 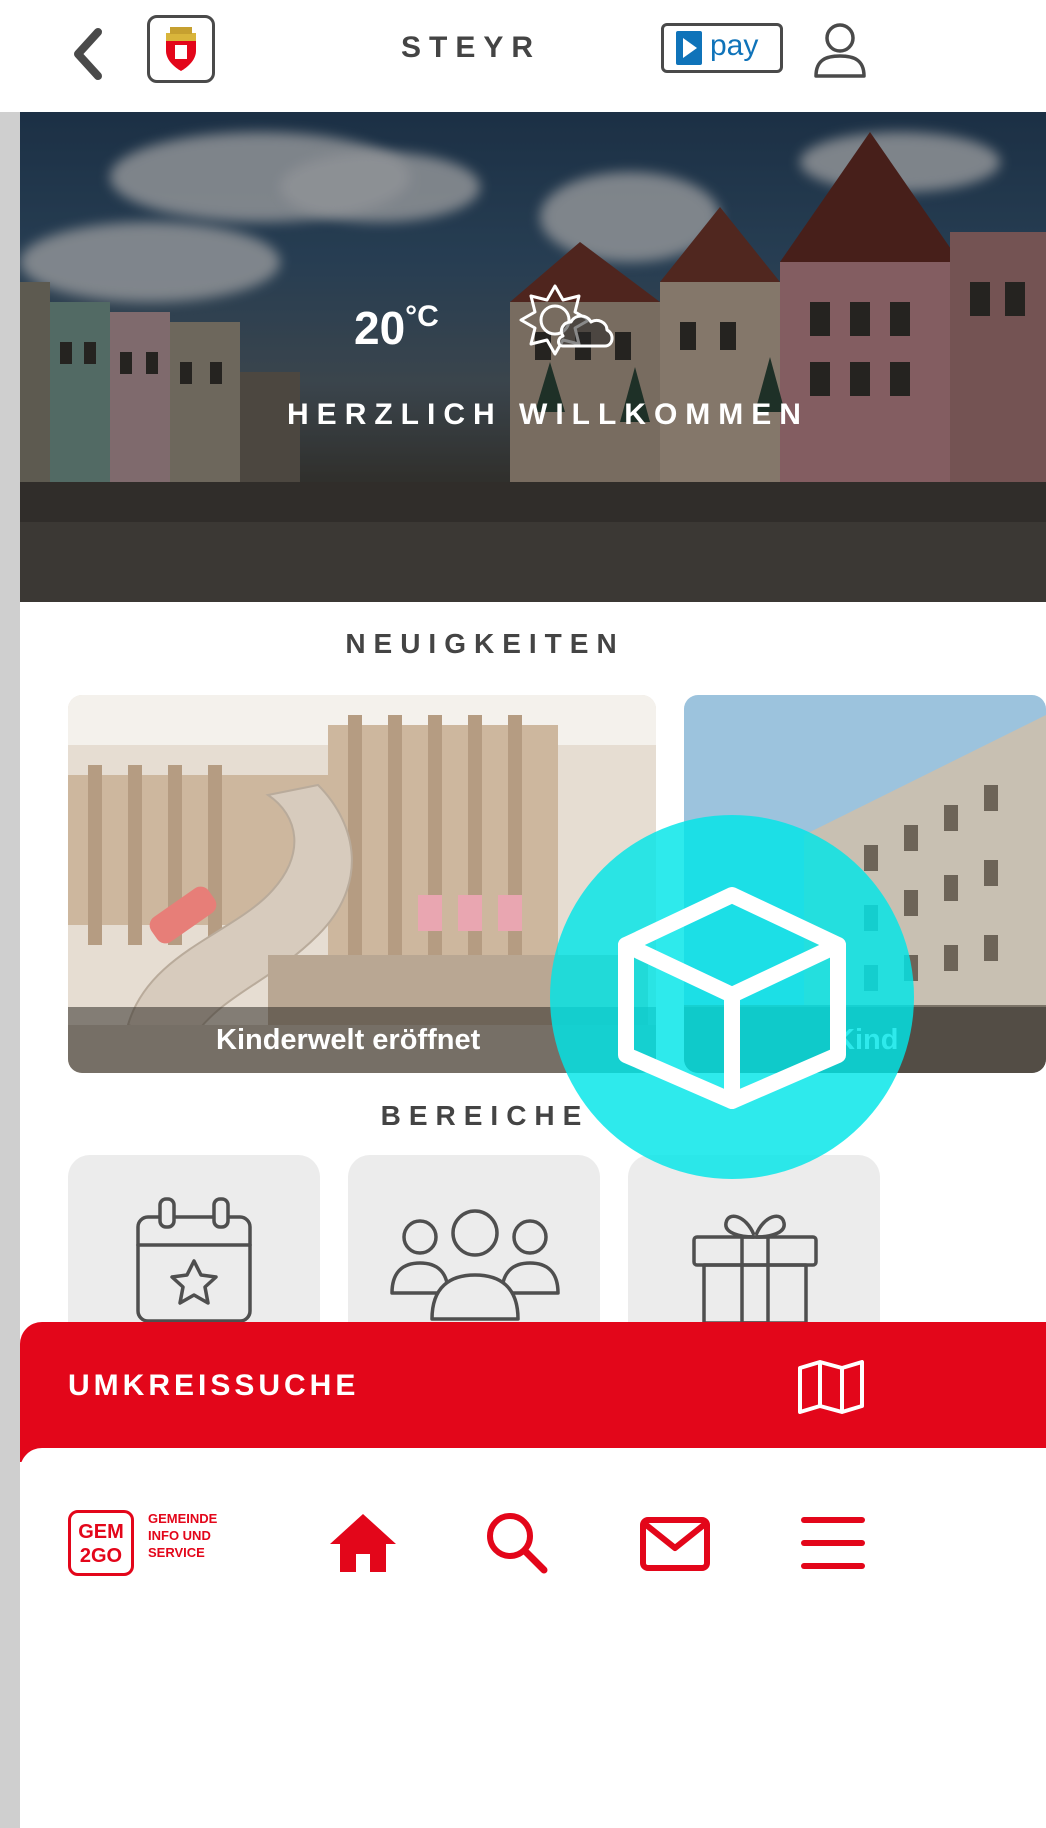 What do you see at coordinates (485, 643) in the screenshot?
I see `news-section-title: NEUIGKEITEN` at bounding box center [485, 643].